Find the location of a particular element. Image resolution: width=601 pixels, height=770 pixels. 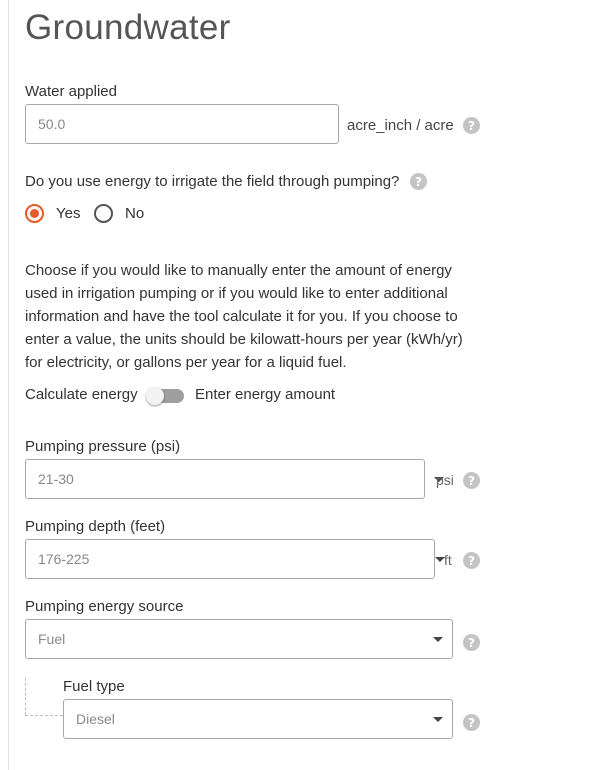

nested-connector-horizontal is located at coordinates (44, 715).